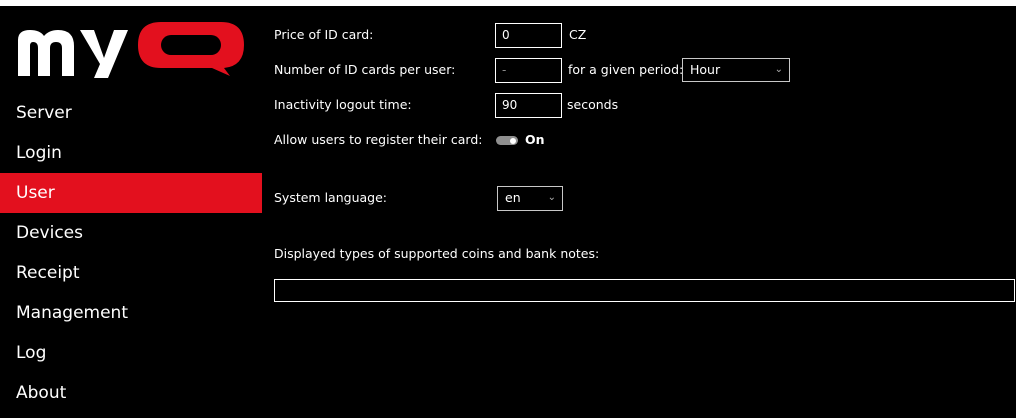 Image resolution: width=1016 pixels, height=418 pixels. What do you see at coordinates (378, 139) in the screenshot?
I see `register-card-label: Allow users to register their card:` at bounding box center [378, 139].